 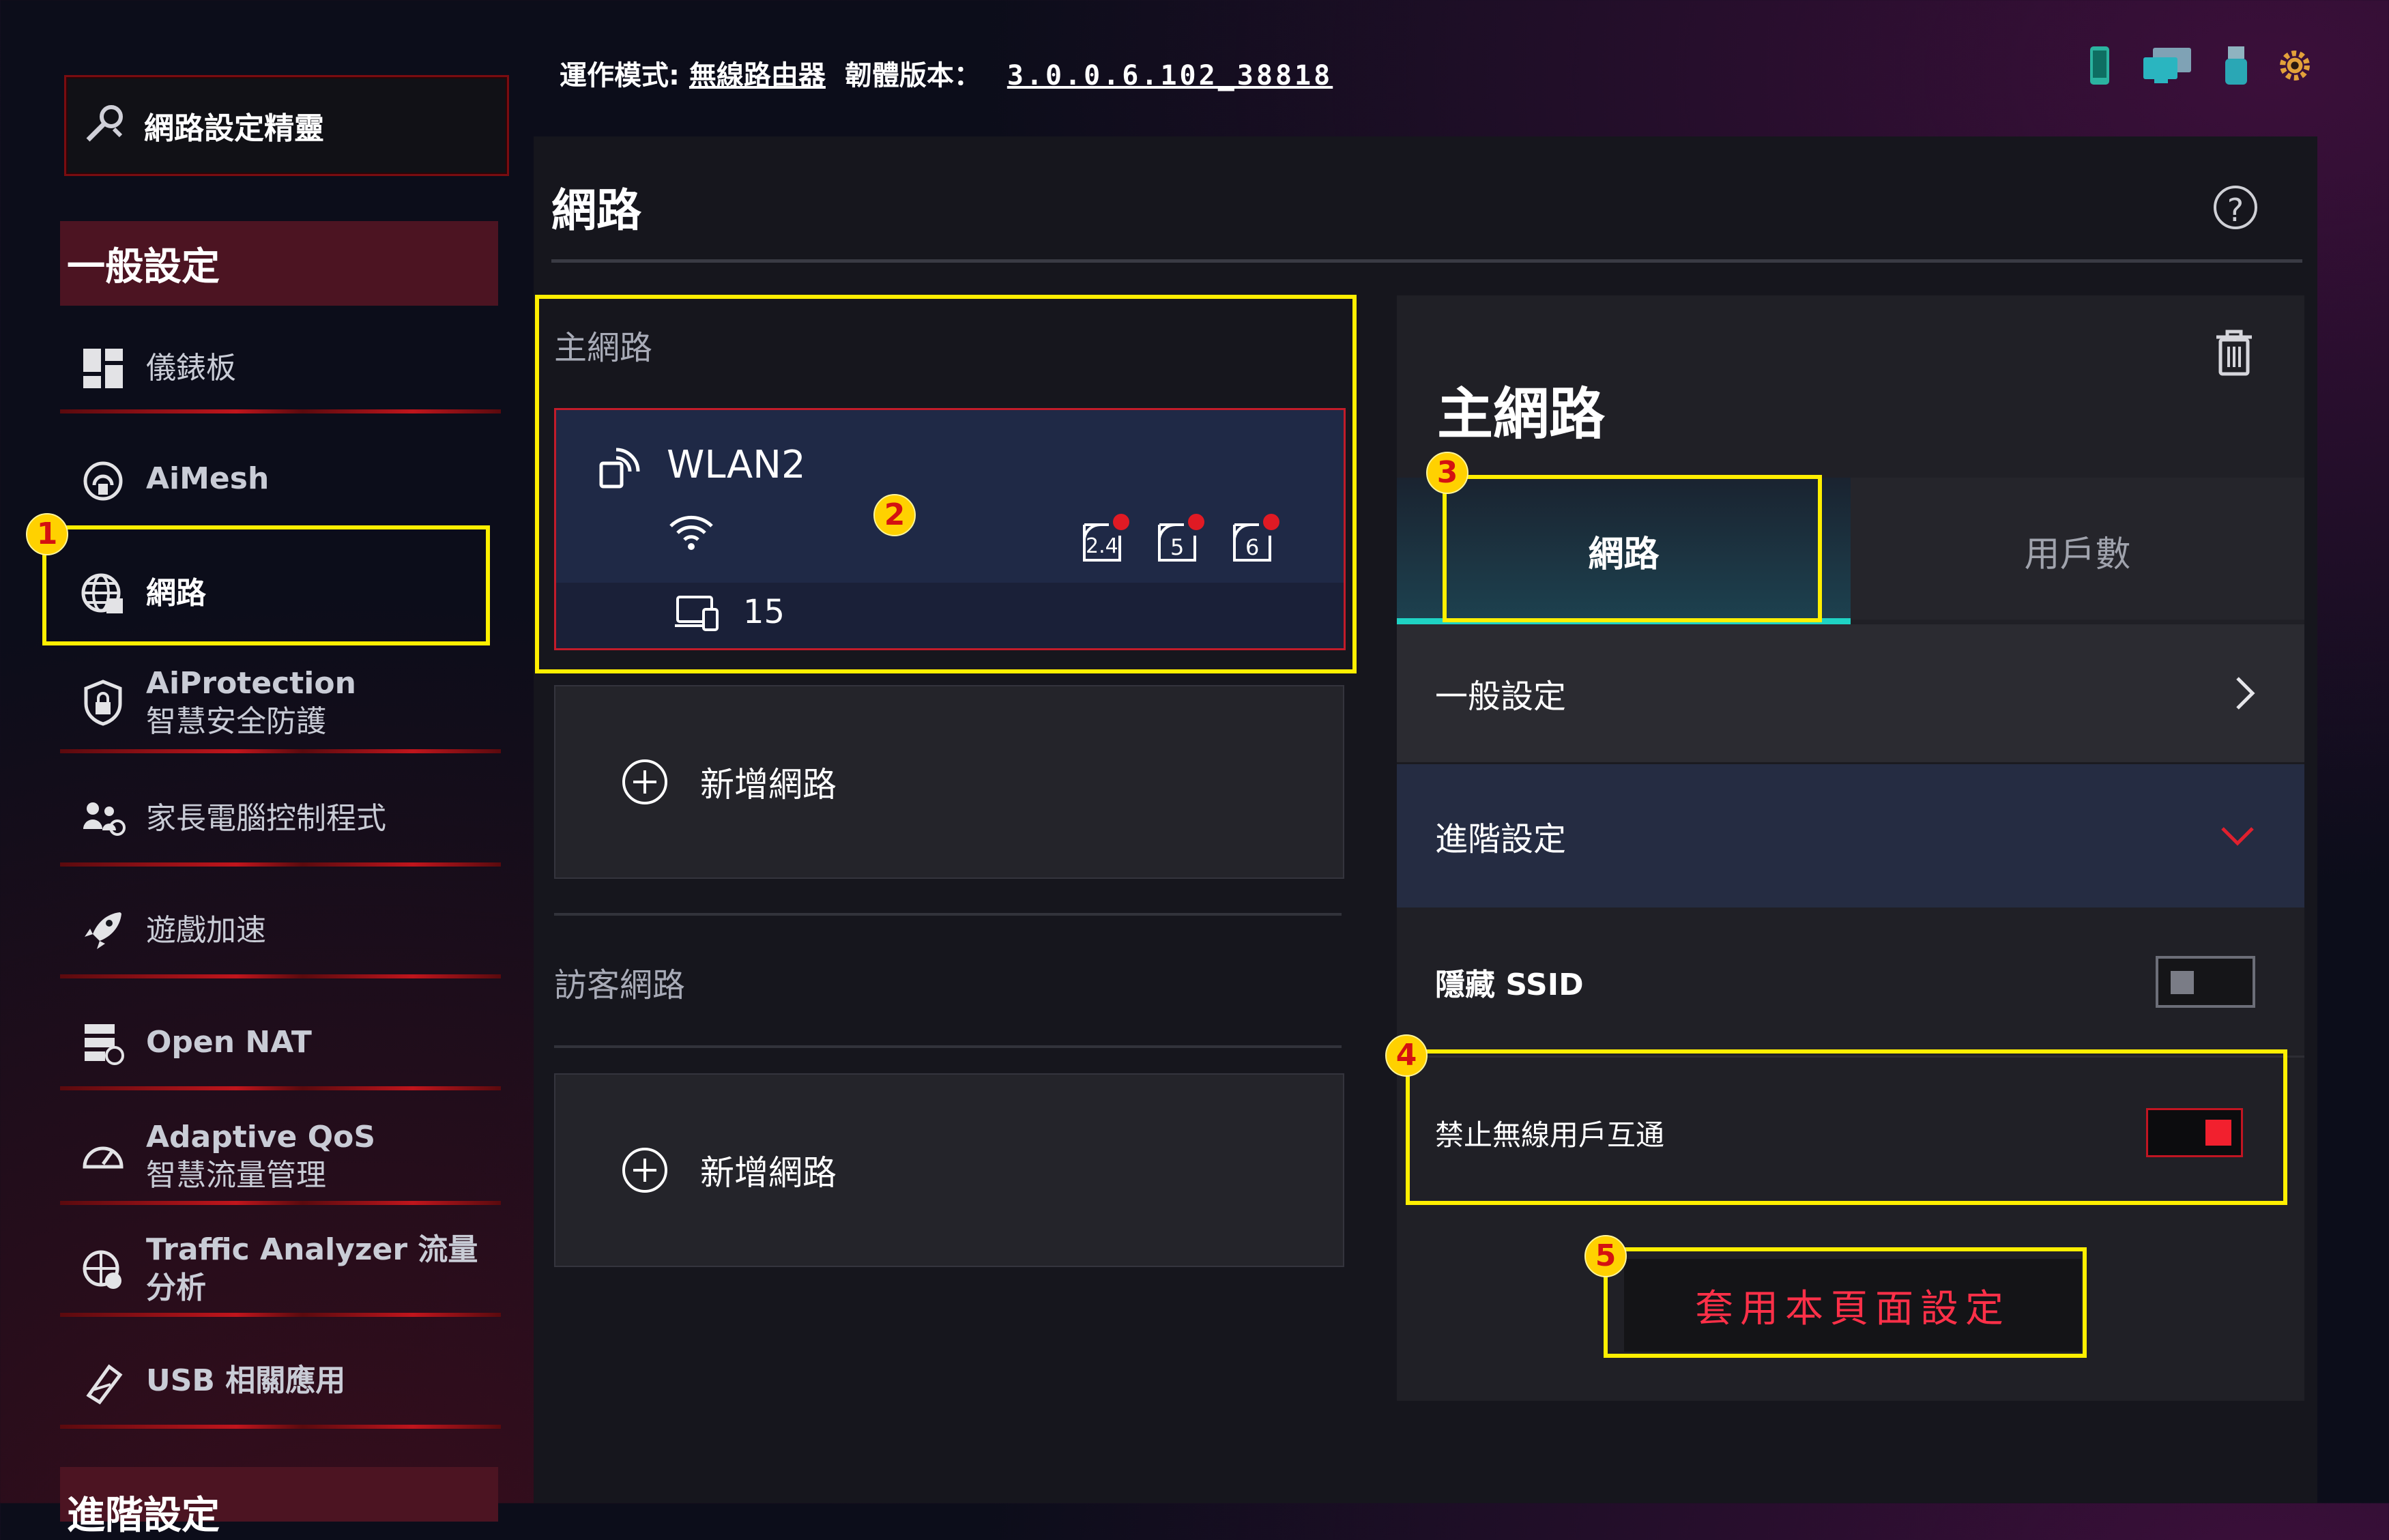 I want to click on guest-network-label: 訪客網路, so click(x=620, y=985).